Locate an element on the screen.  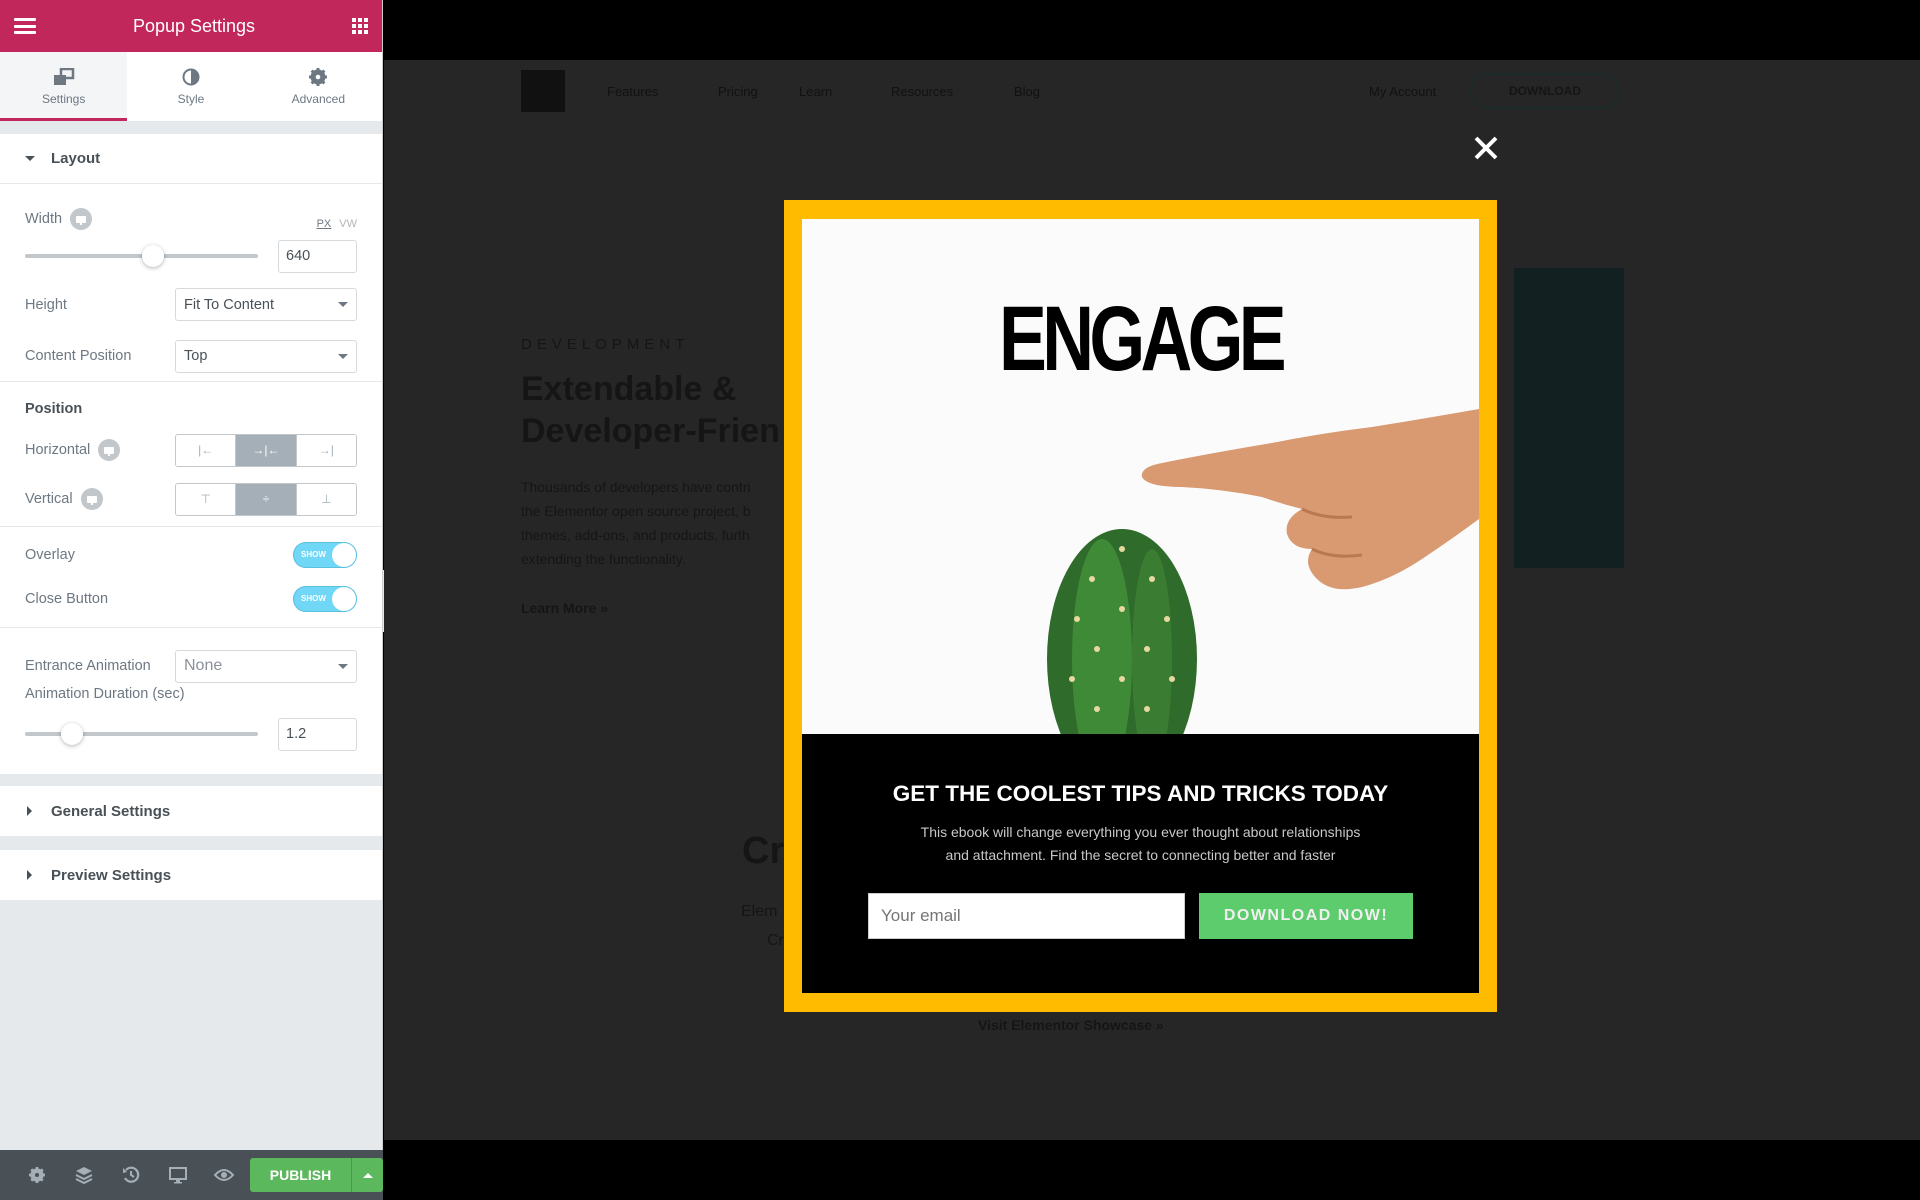
horizontal-label: Horizontal is located at coordinates (58, 450).